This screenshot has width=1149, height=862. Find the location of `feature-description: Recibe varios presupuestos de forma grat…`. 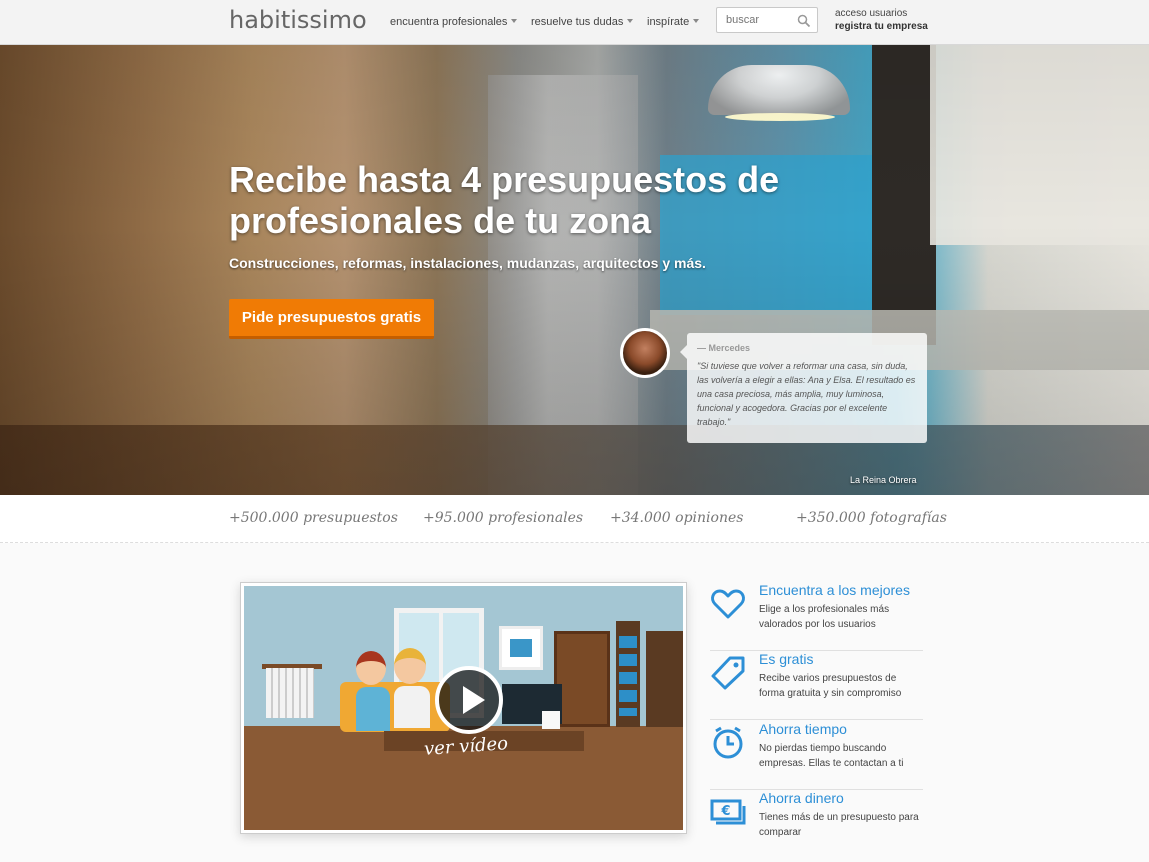

feature-description: Recibe varios presupuestos de forma grat… is located at coordinates (830, 686).